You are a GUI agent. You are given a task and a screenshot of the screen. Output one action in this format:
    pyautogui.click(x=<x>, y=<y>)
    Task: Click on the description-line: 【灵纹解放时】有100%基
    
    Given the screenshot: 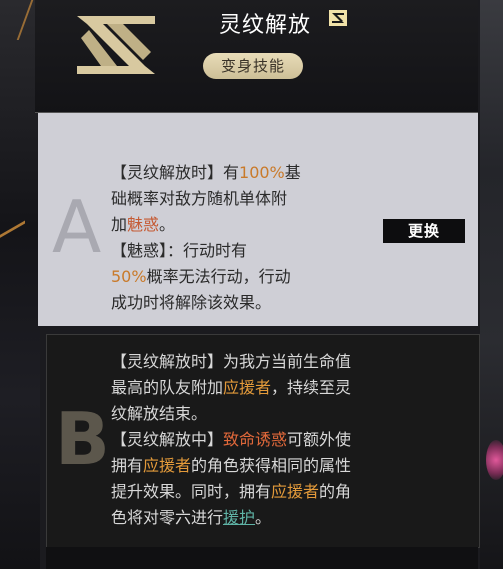 What is the action you would take?
    pyautogui.click(x=246, y=173)
    